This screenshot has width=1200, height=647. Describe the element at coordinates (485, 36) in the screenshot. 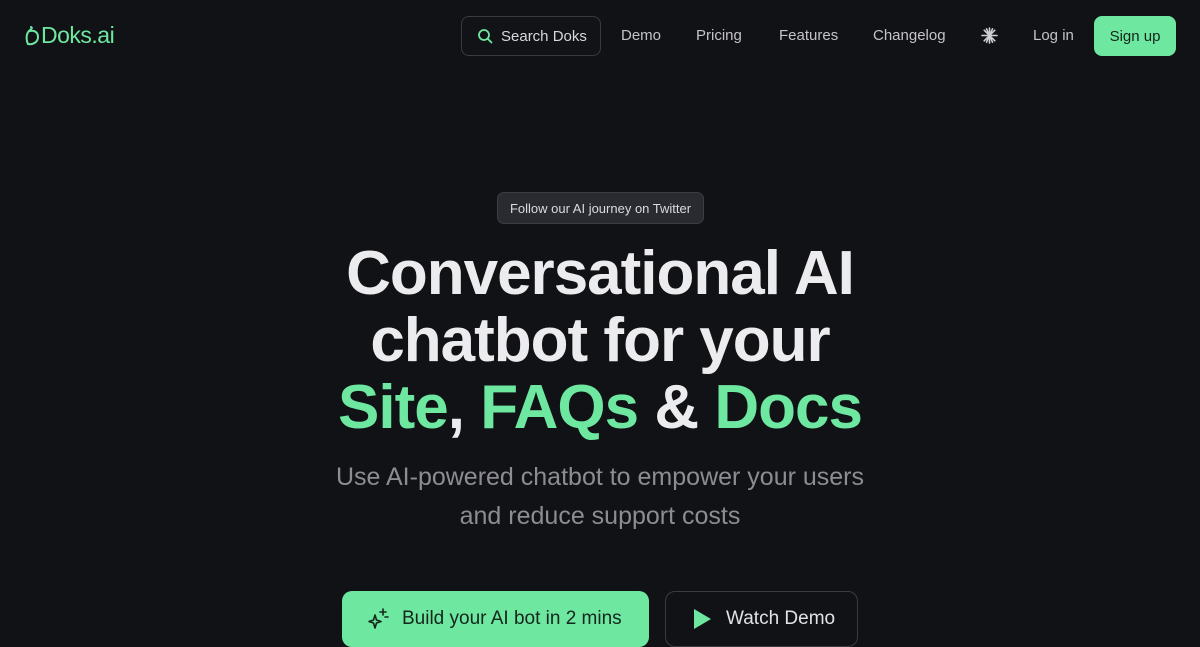

I see `search-icon` at that location.